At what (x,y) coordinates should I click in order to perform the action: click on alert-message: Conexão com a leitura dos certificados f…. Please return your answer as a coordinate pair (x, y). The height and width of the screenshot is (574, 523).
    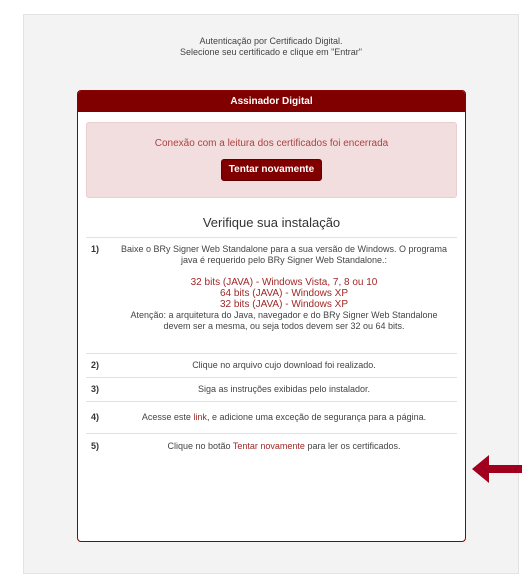
    Looking at the image, I should click on (271, 143).